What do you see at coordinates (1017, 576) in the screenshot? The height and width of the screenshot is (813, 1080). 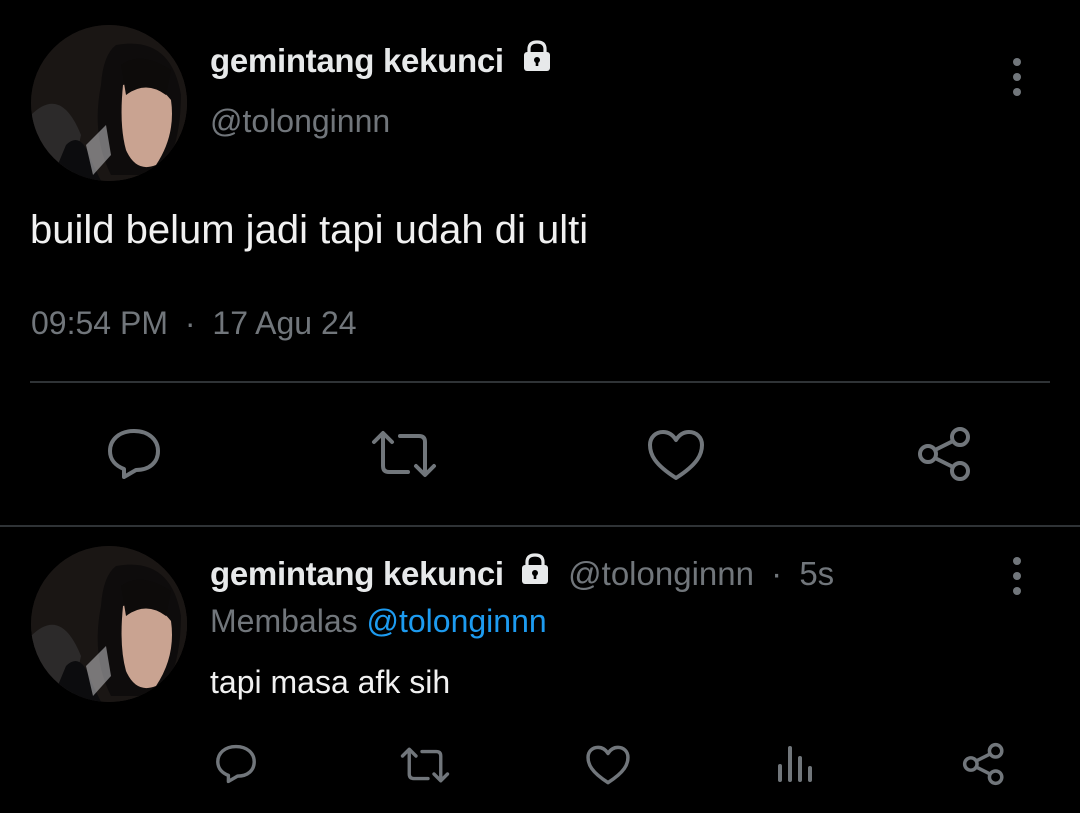 I see `reply-more-menu-icon` at bounding box center [1017, 576].